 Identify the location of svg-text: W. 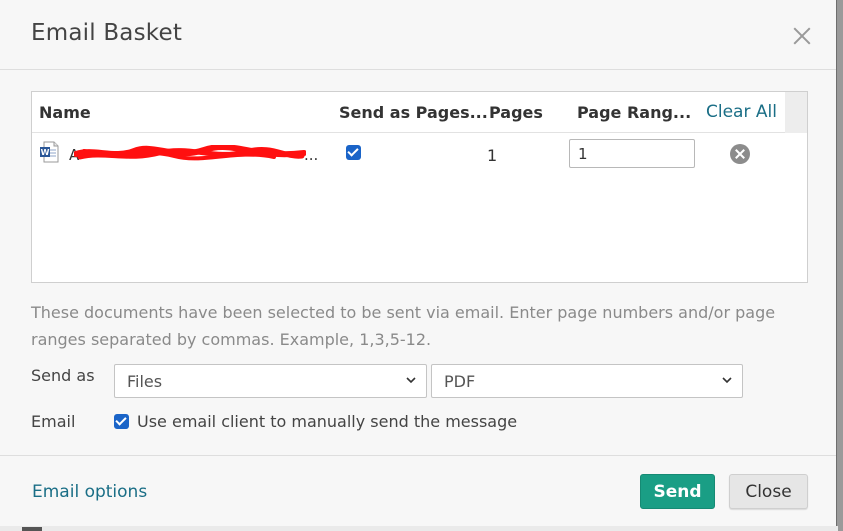
(45, 152).